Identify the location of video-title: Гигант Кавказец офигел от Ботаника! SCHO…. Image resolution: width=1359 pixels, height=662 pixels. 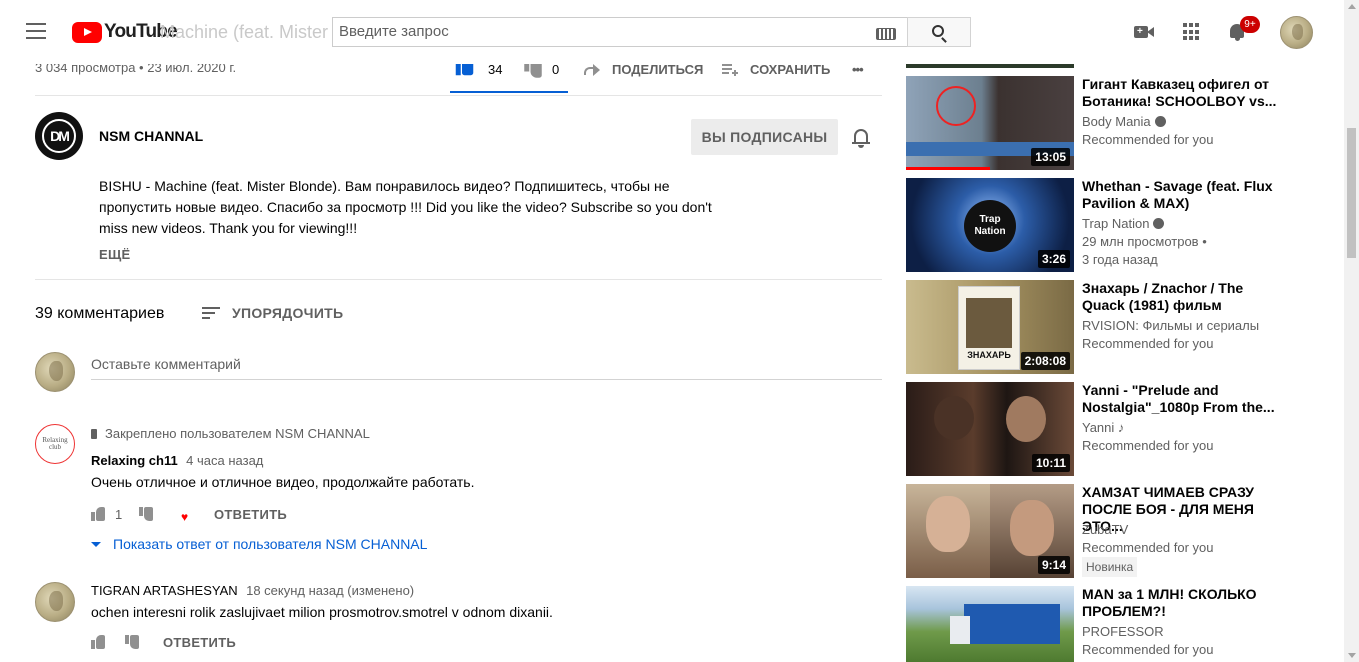
(1184, 93).